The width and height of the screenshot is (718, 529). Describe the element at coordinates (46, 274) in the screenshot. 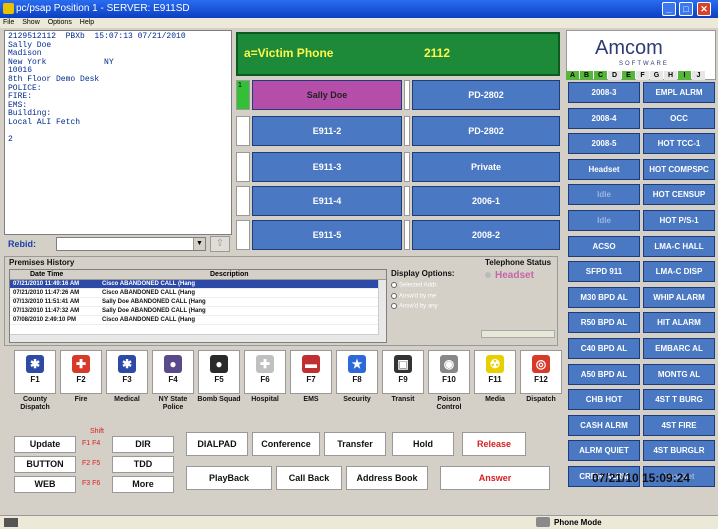

I see `col-date-time: Date Time` at that location.